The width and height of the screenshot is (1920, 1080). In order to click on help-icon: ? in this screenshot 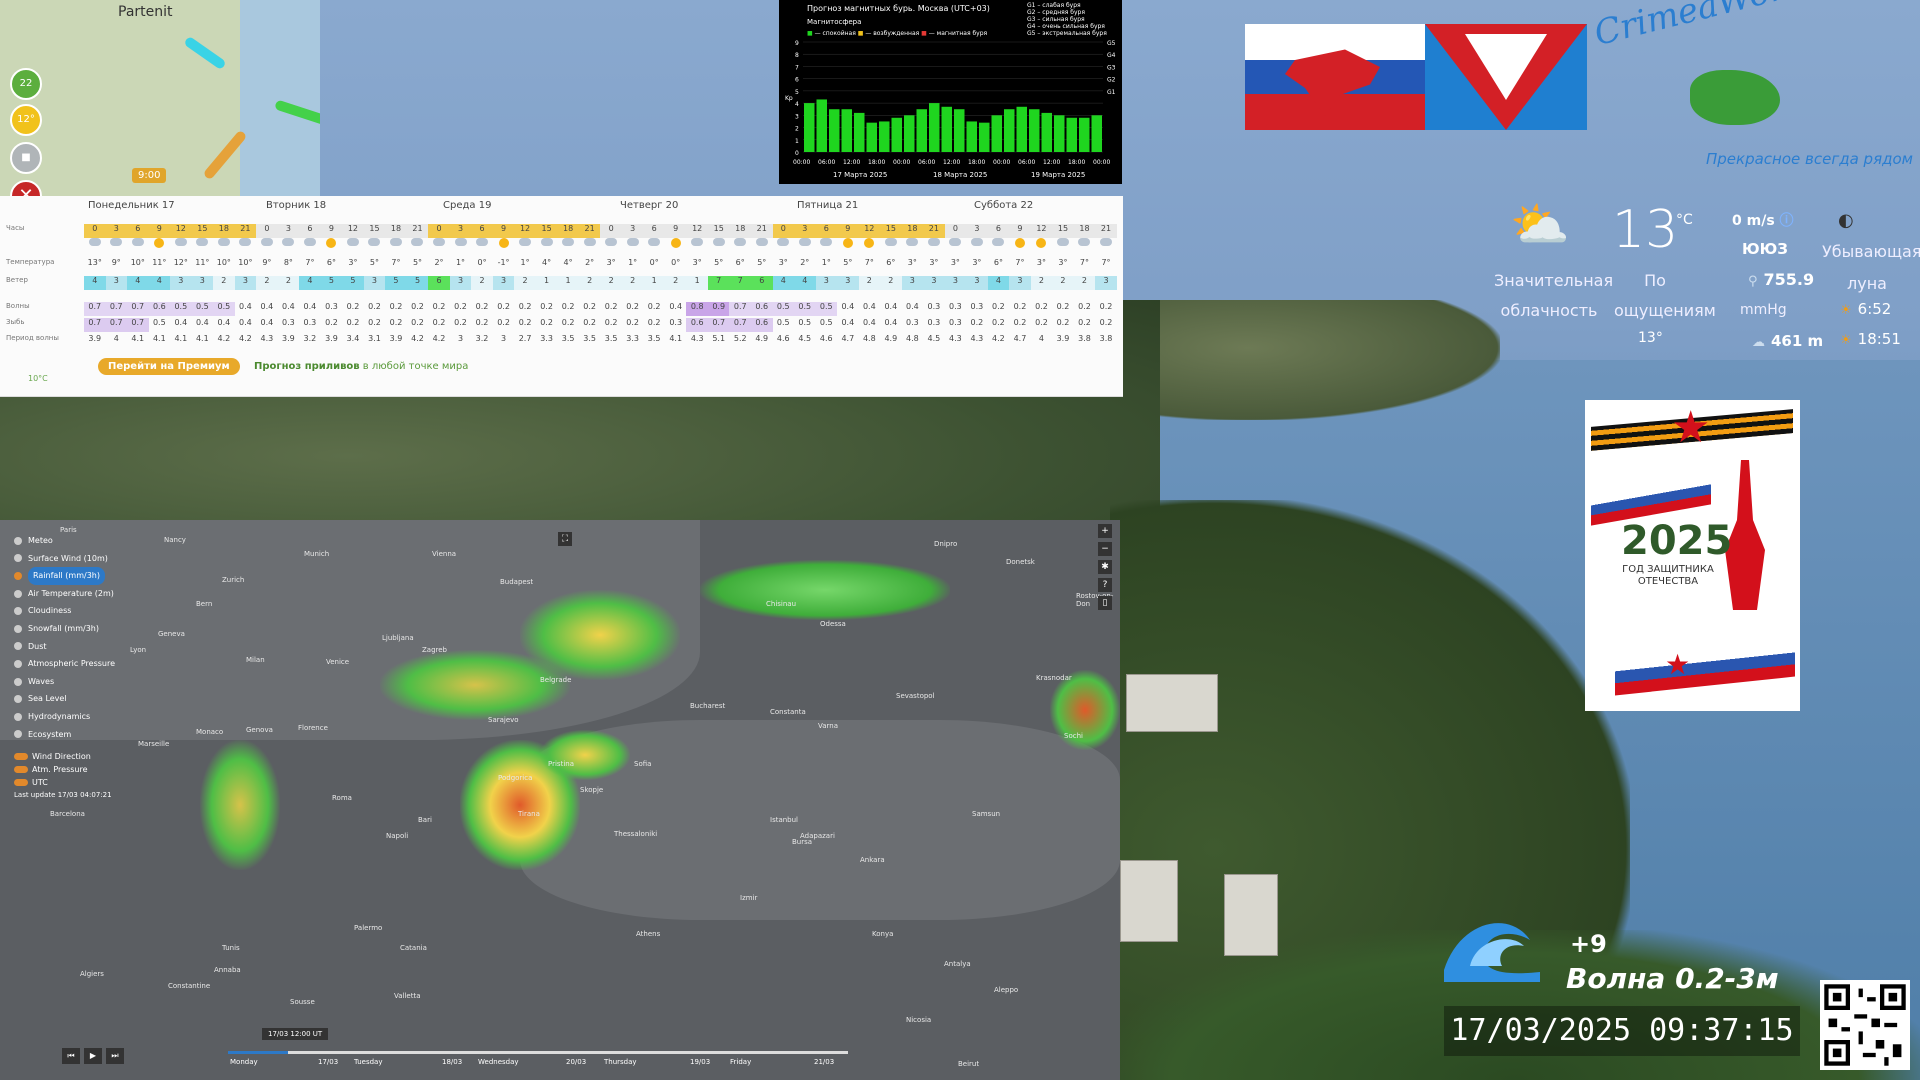, I will do `click(1105, 585)`.